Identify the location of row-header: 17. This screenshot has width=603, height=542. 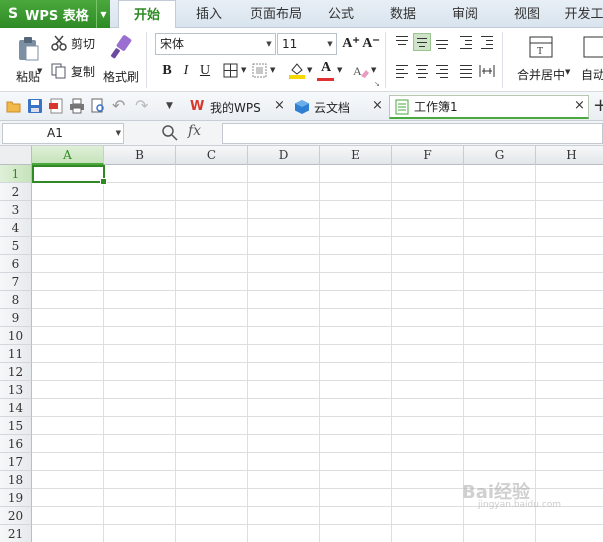
(16, 462).